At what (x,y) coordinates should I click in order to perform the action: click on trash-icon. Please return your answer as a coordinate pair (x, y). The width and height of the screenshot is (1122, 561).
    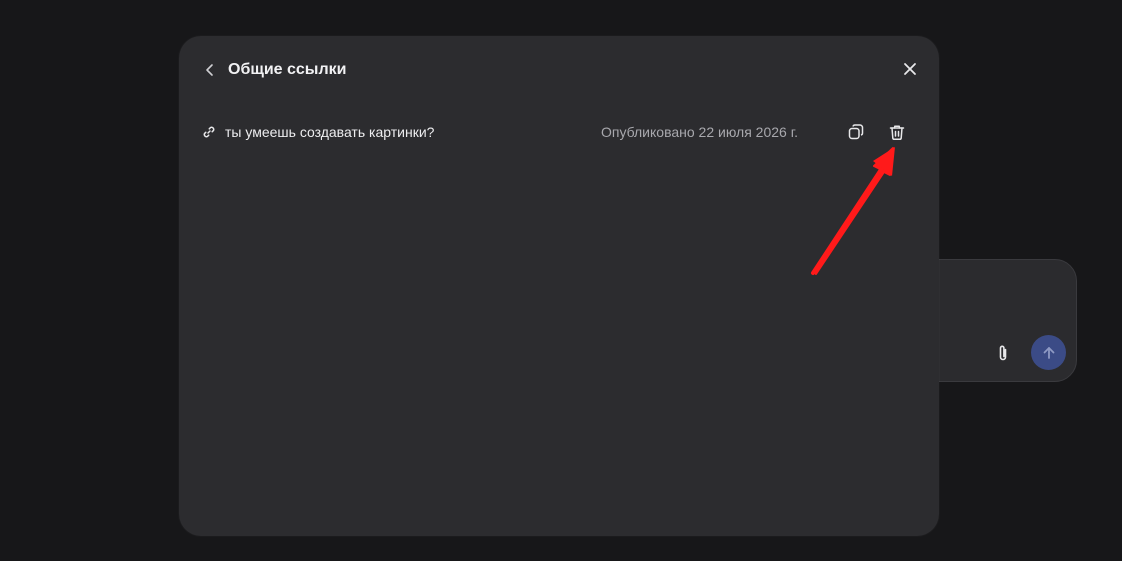
    Looking at the image, I should click on (897, 132).